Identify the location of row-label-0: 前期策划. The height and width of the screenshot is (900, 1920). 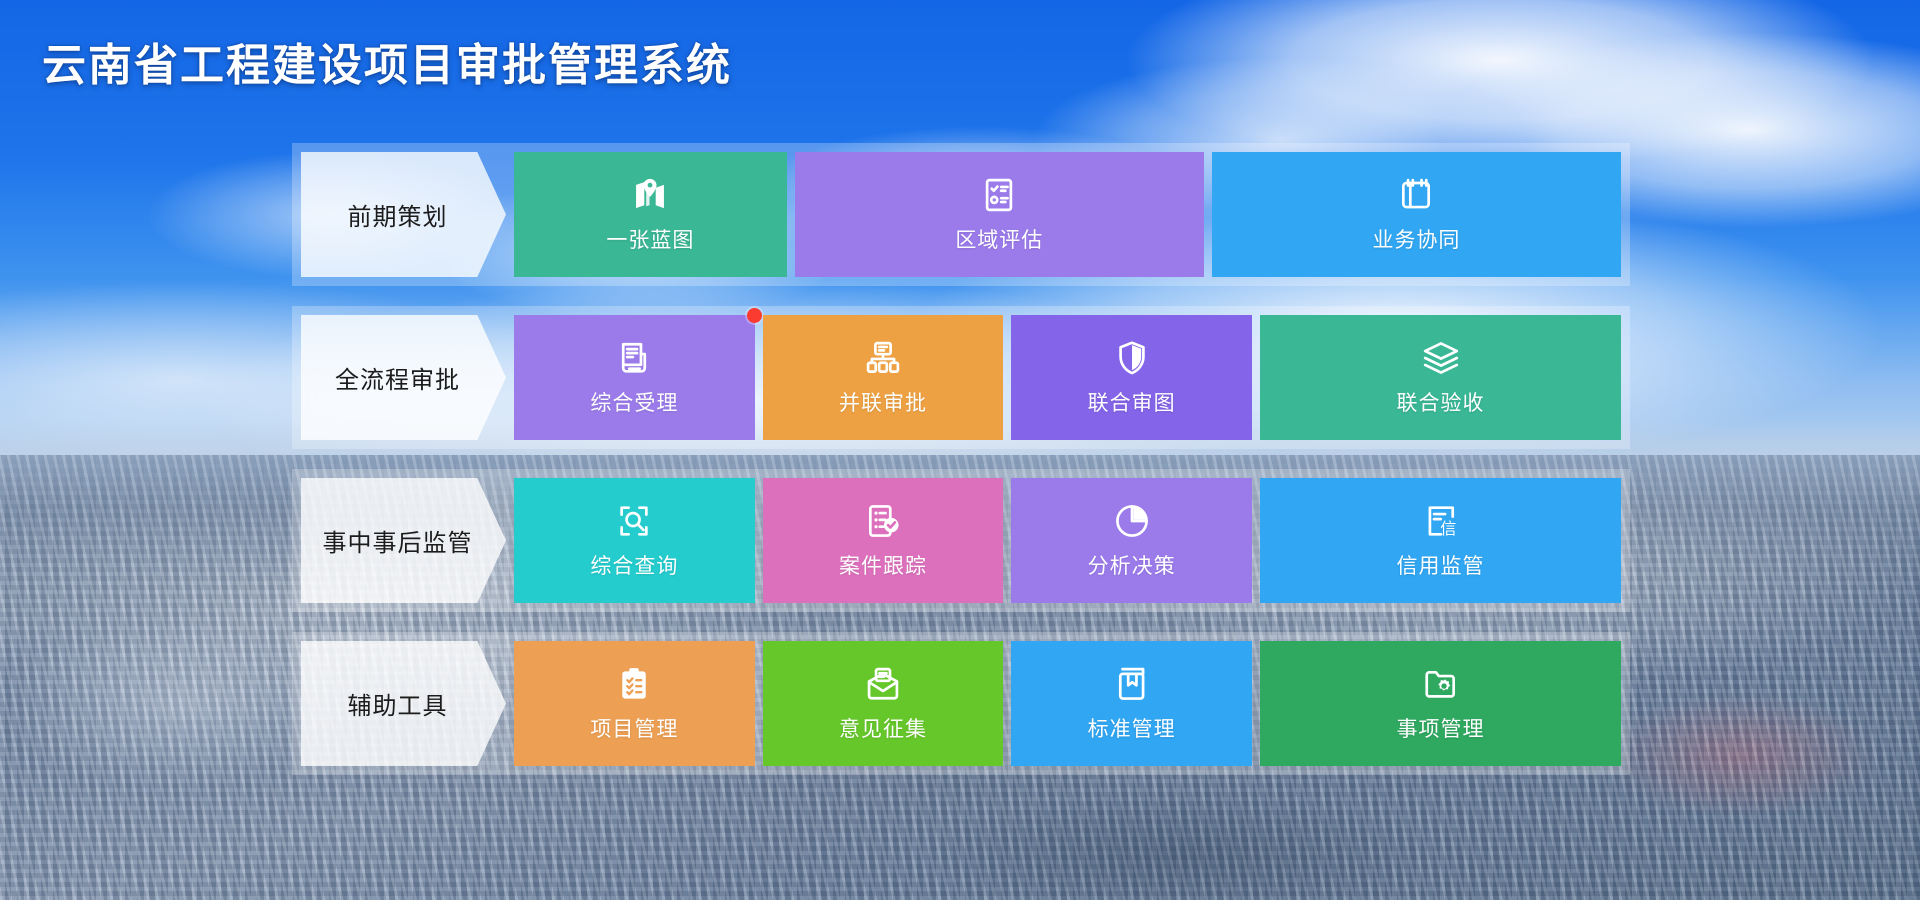
(403, 214).